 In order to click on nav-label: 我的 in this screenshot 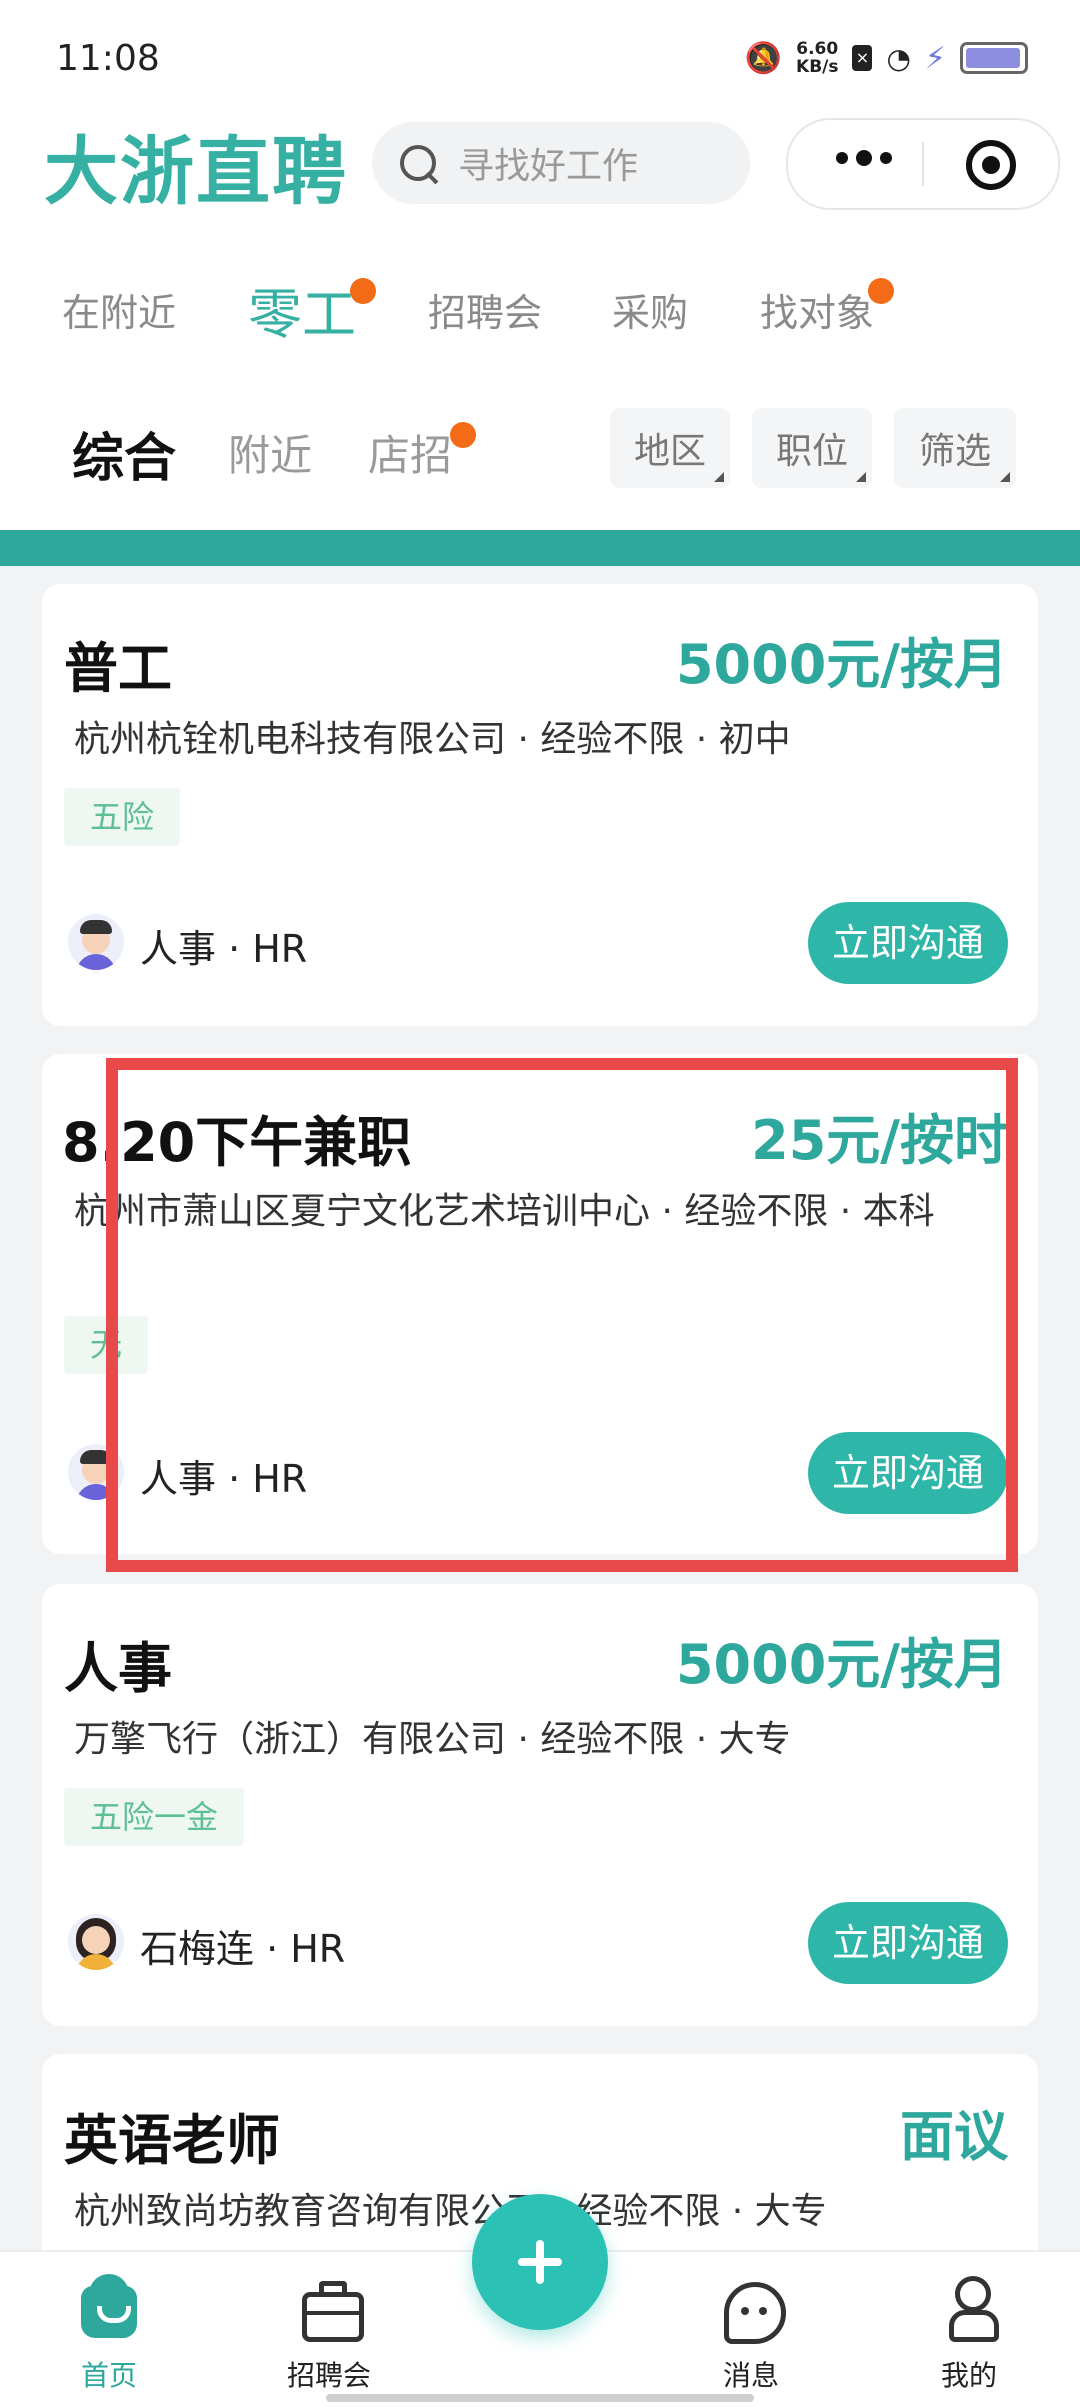, I will do `click(968, 2375)`.